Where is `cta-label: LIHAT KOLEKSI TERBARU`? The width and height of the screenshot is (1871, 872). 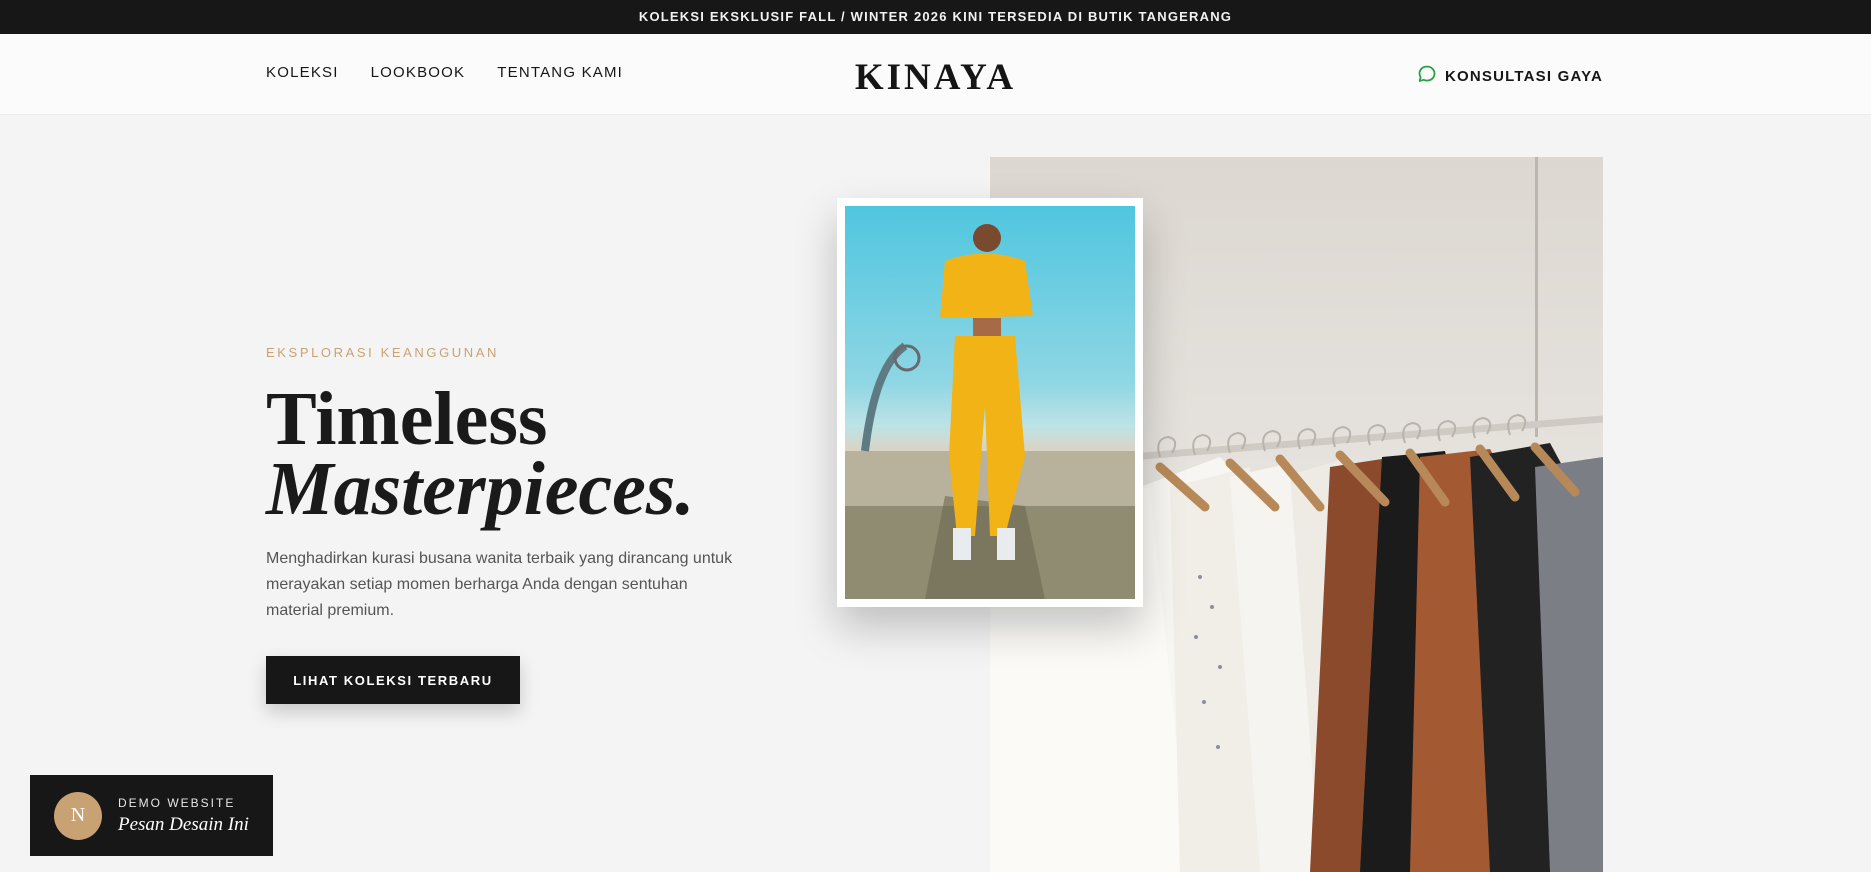
cta-label: LIHAT KOLEKSI TERBARU is located at coordinates (393, 680).